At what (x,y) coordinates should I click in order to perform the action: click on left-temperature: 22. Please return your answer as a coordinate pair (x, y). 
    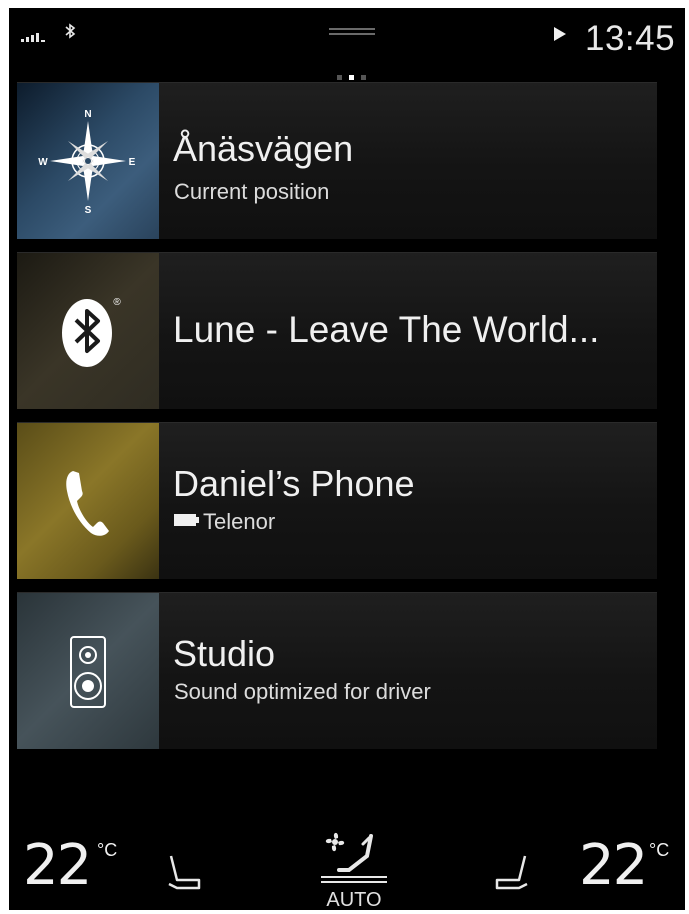
    Looking at the image, I should click on (57, 866).